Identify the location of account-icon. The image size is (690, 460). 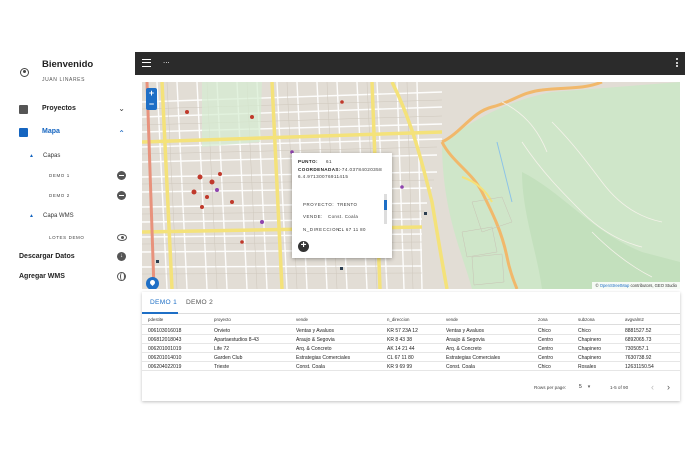
(24, 72).